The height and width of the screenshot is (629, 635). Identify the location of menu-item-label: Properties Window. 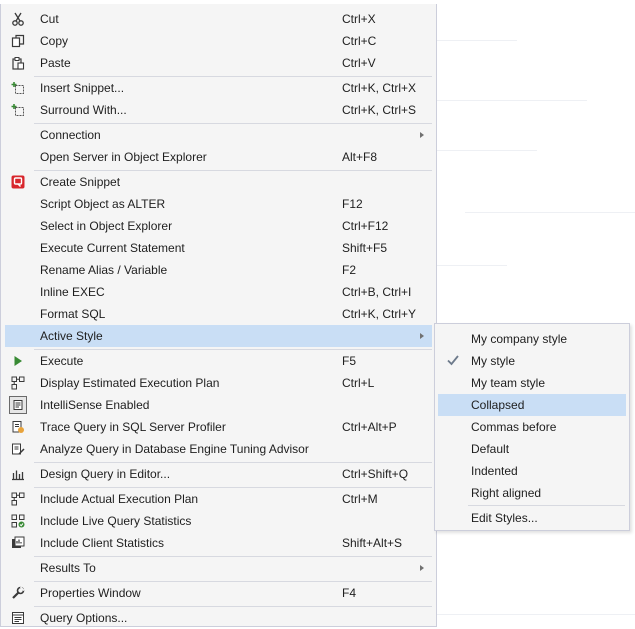
(90, 593).